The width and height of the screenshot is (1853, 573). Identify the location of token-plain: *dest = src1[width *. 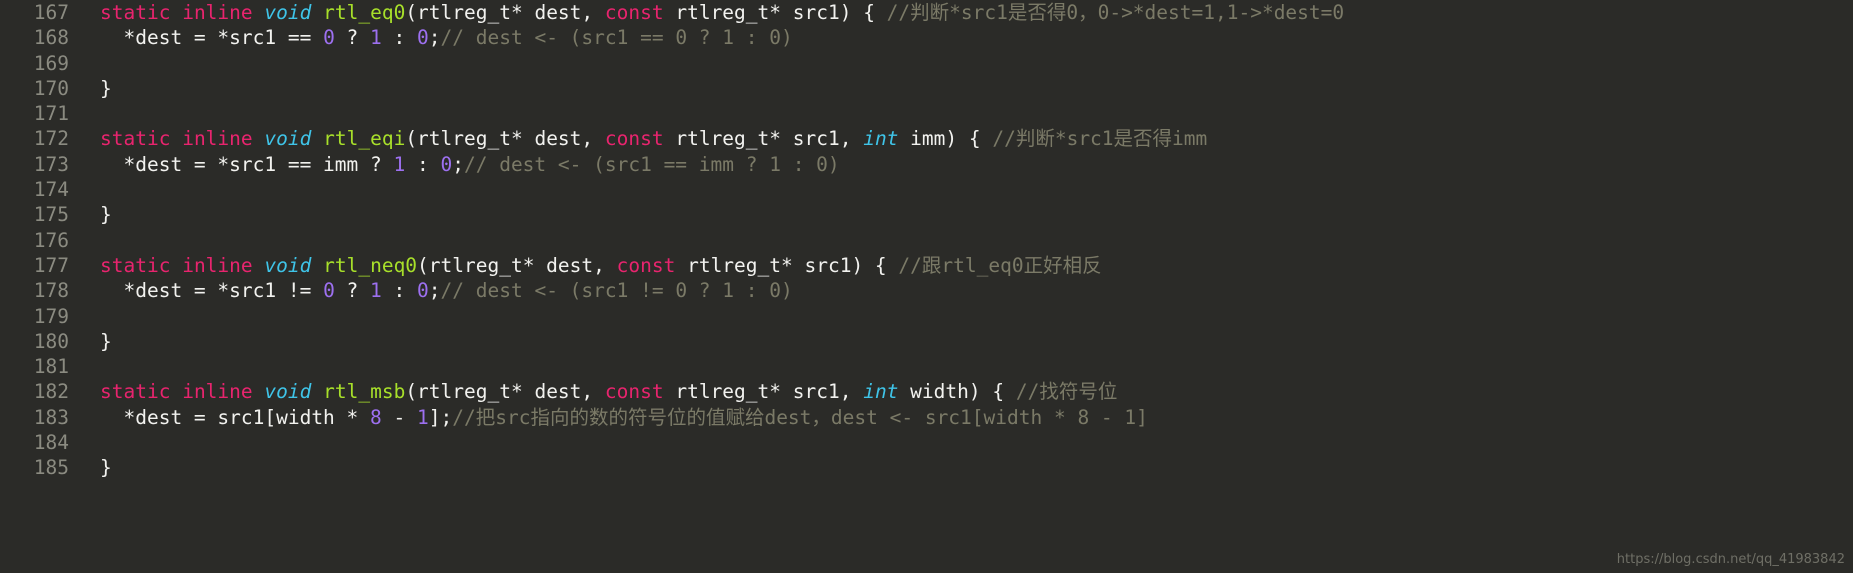
(235, 417).